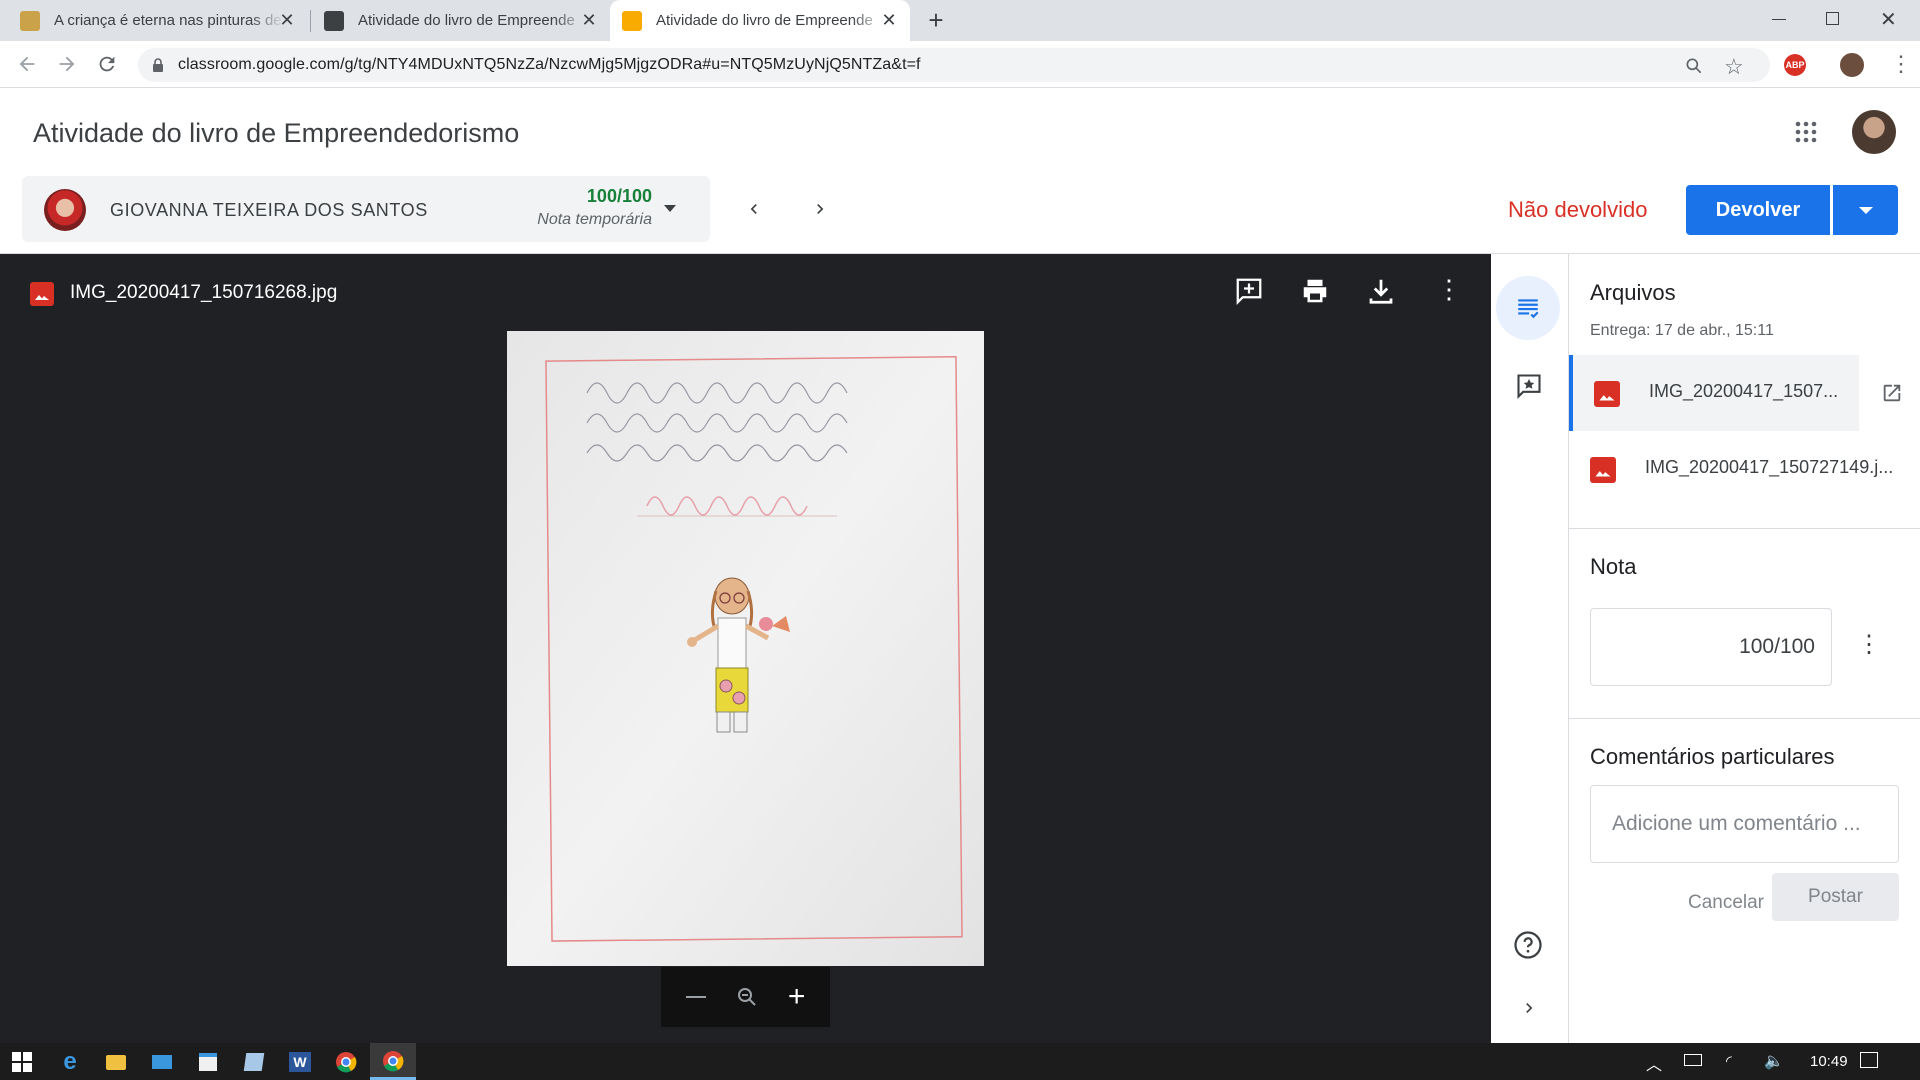 The height and width of the screenshot is (1080, 1920). I want to click on maximize-icon, so click(1832, 18).